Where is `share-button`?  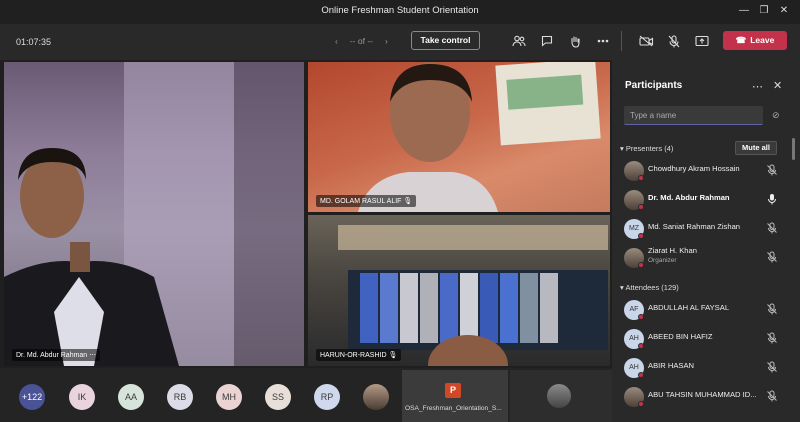 share-button is located at coordinates (702, 41).